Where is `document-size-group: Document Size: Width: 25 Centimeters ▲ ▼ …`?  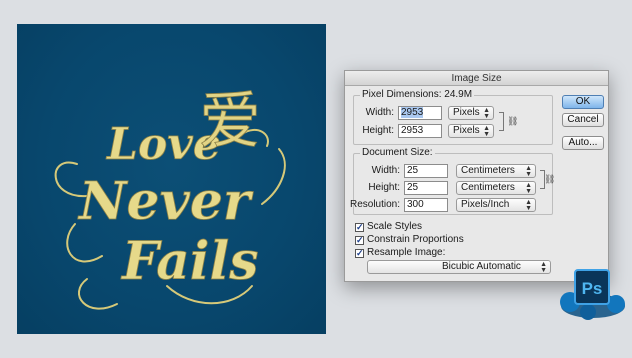 document-size-group: Document Size: Width: 25 Centimeters ▲ ▼ … is located at coordinates (452, 181).